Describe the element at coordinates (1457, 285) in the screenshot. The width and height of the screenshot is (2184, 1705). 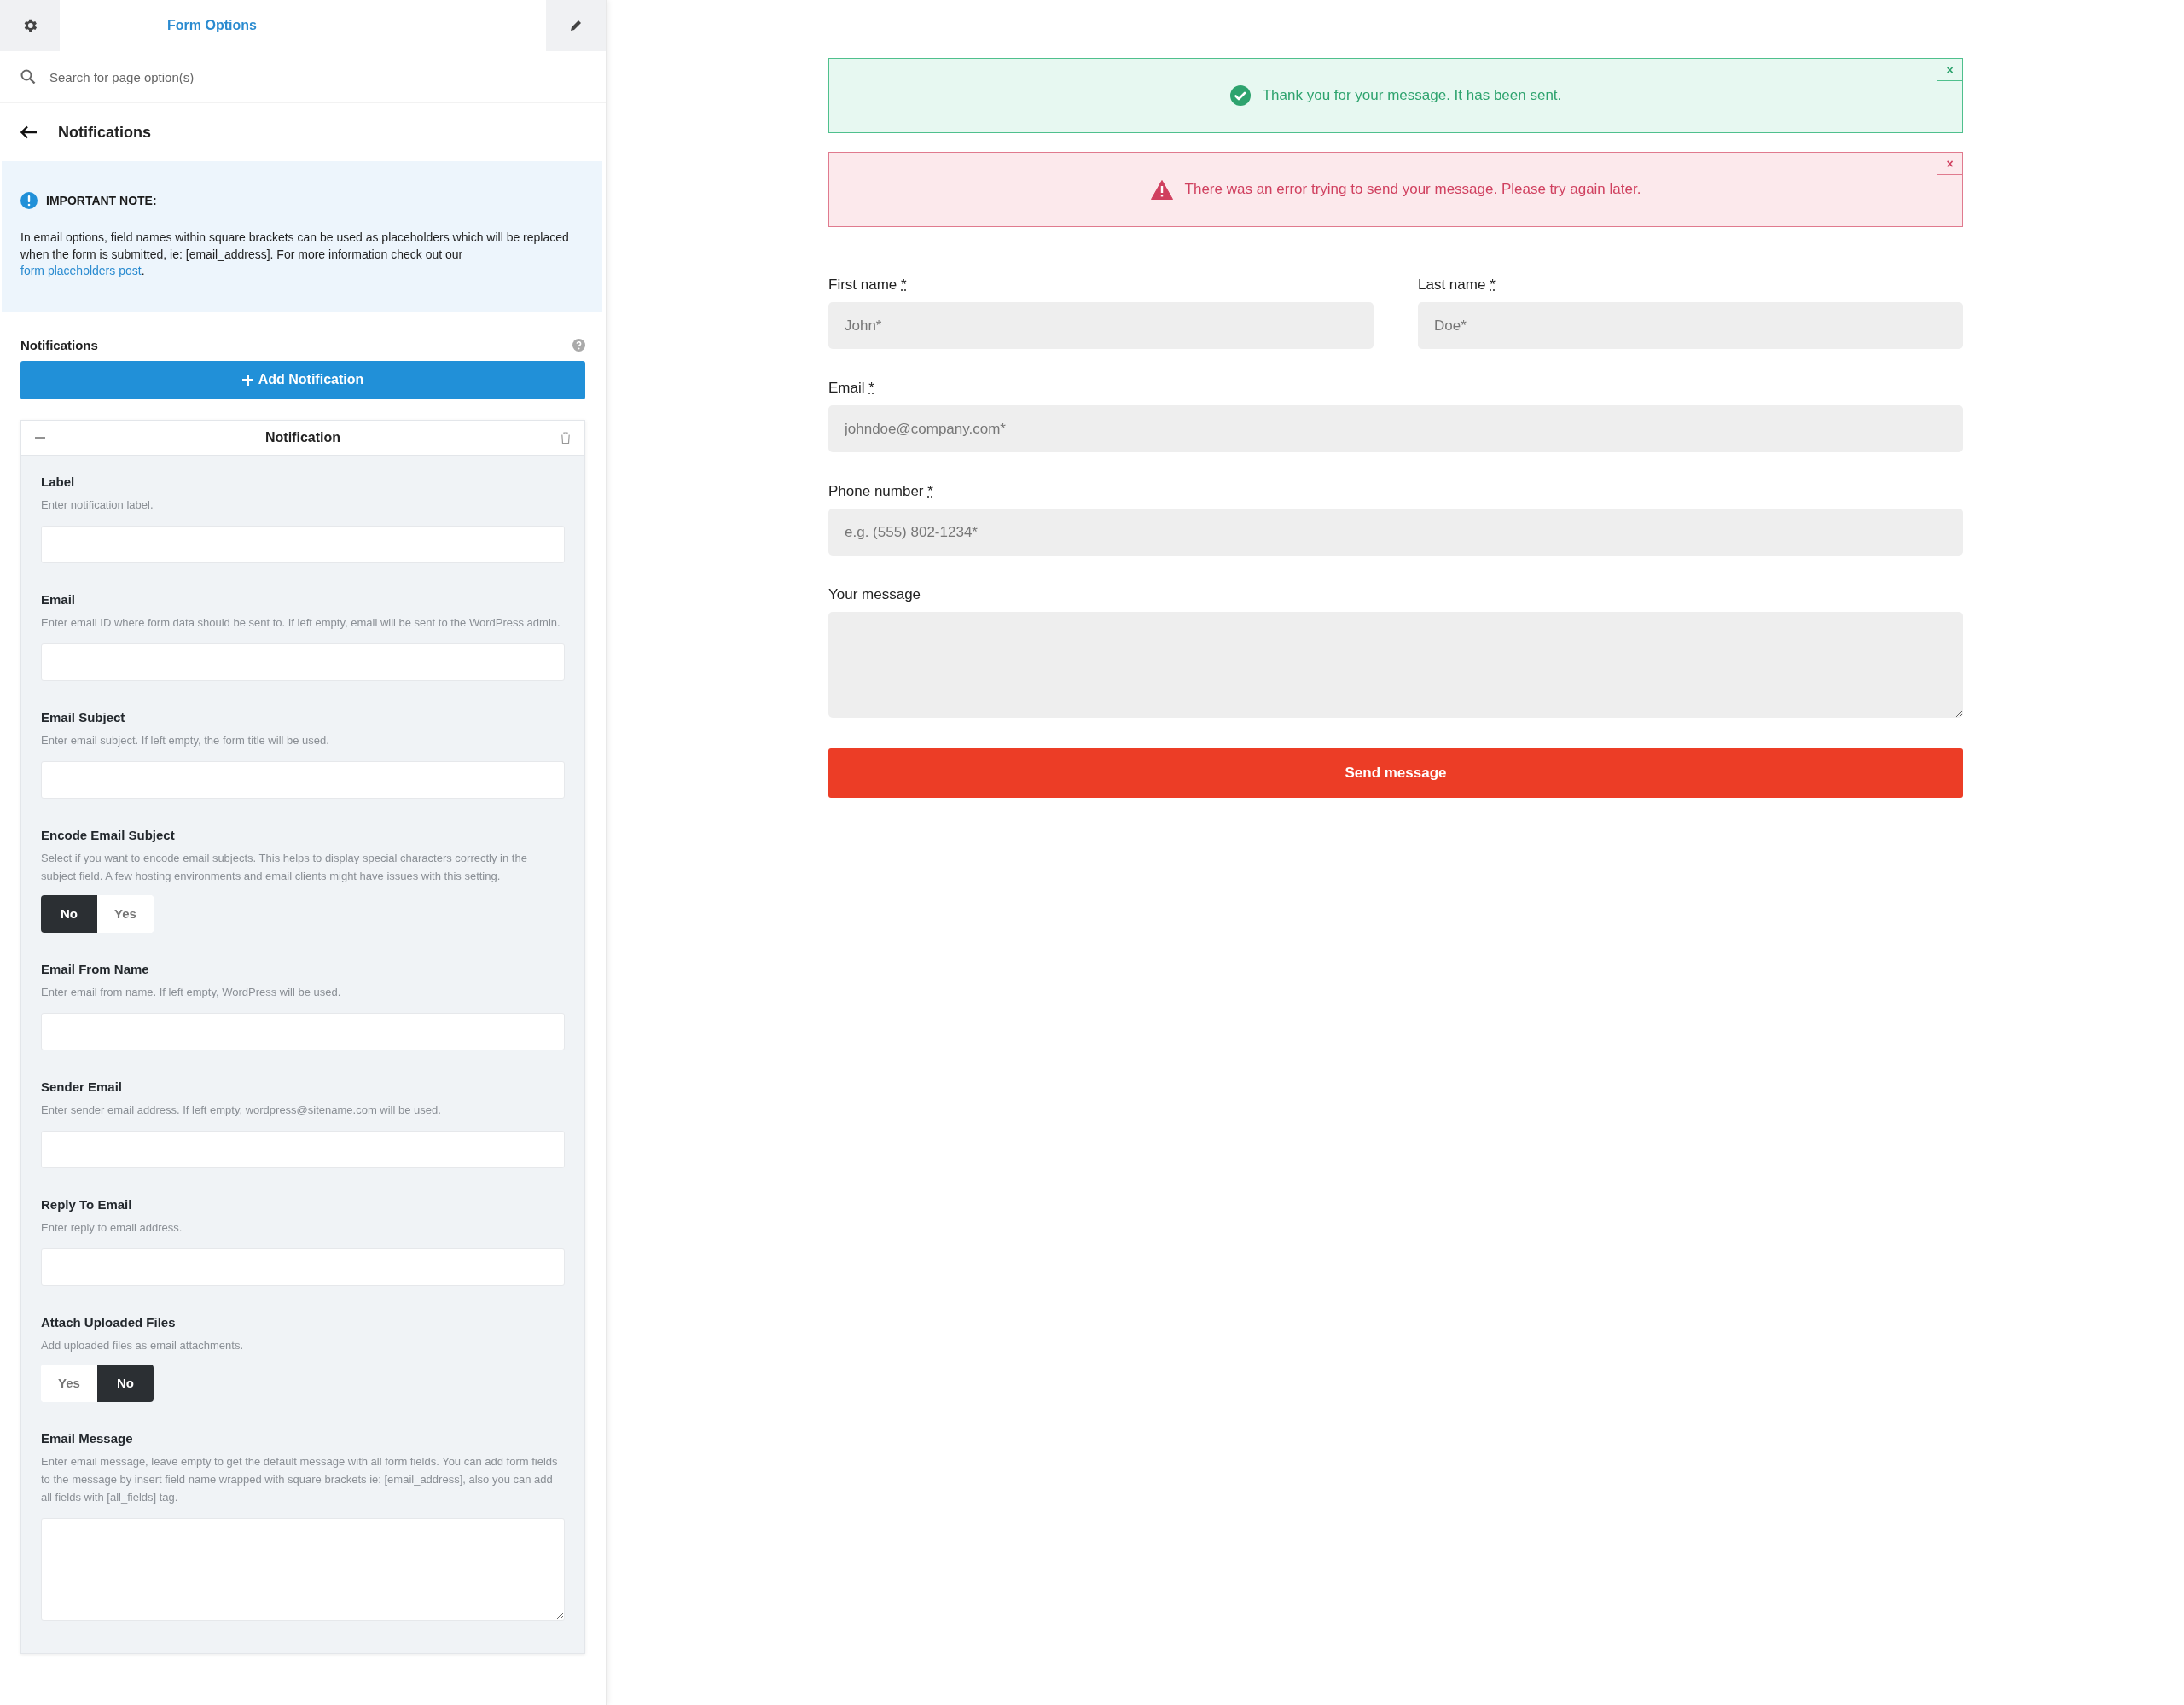
I see `field-label: Last name *` at that location.